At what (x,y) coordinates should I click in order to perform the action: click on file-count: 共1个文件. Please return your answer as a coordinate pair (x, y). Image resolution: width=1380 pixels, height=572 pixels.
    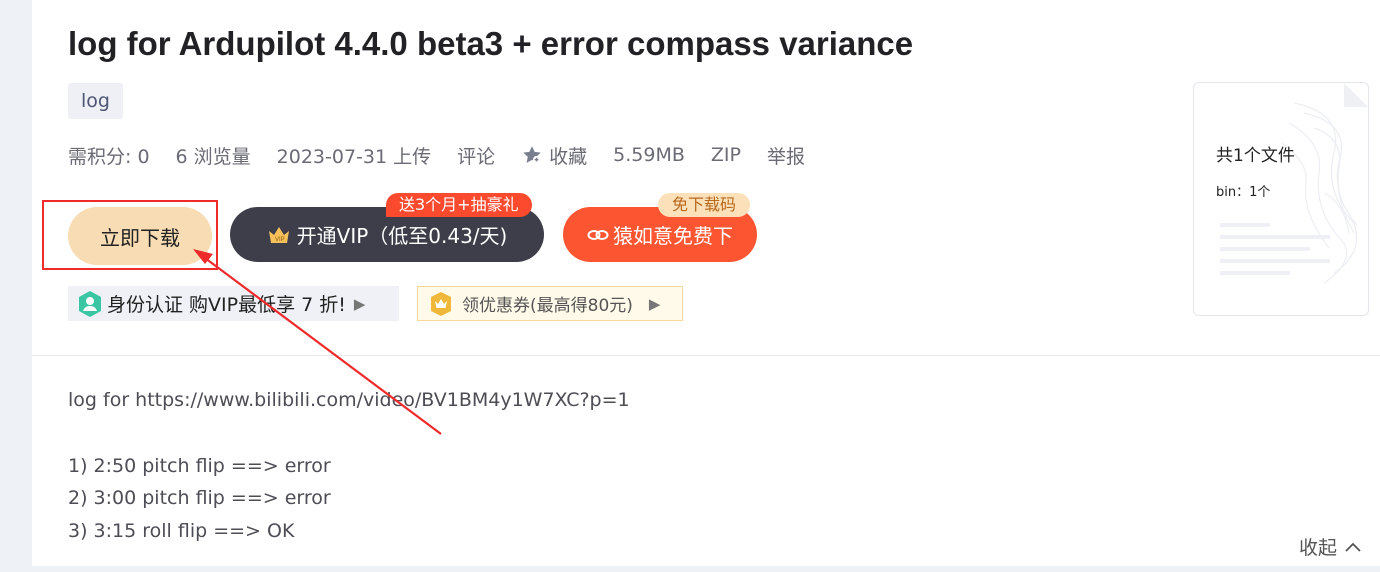
    Looking at the image, I should click on (1255, 156).